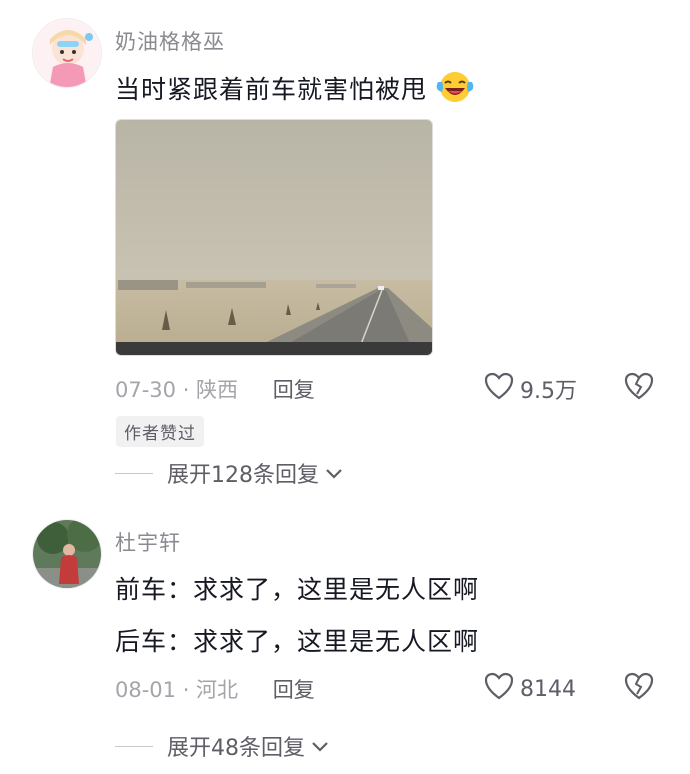 The image size is (690, 774). Describe the element at coordinates (177, 690) in the screenshot. I see `comment-date-location: 08-01 · 河北` at that location.